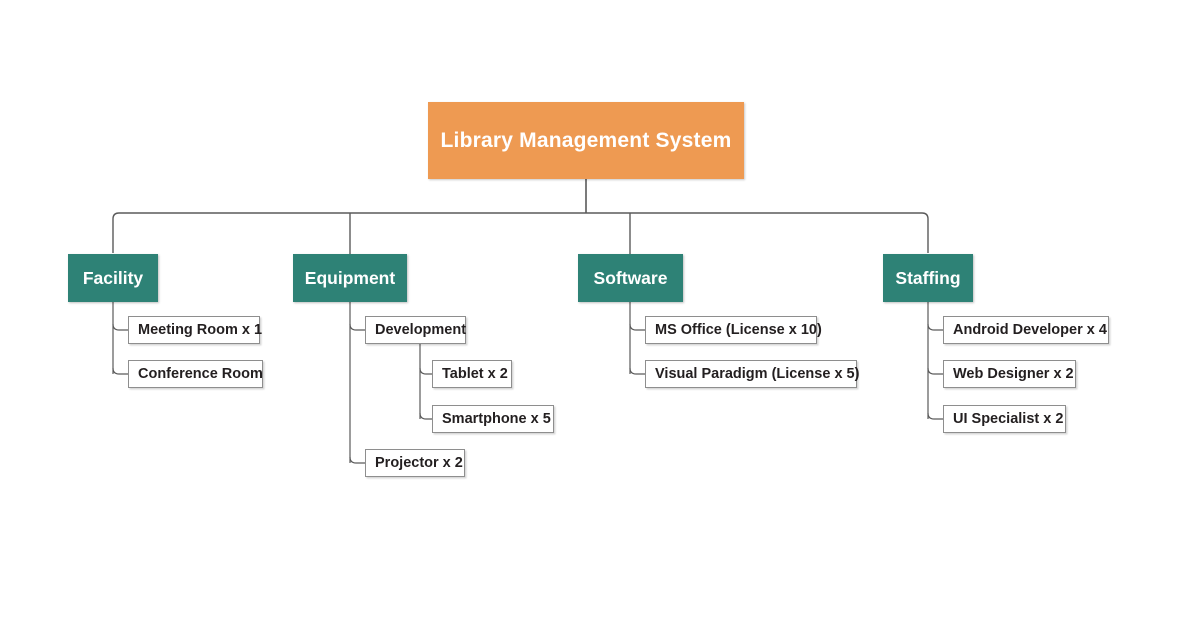  Describe the element at coordinates (475, 374) in the screenshot. I see `node-label: Tablet x 2` at that location.